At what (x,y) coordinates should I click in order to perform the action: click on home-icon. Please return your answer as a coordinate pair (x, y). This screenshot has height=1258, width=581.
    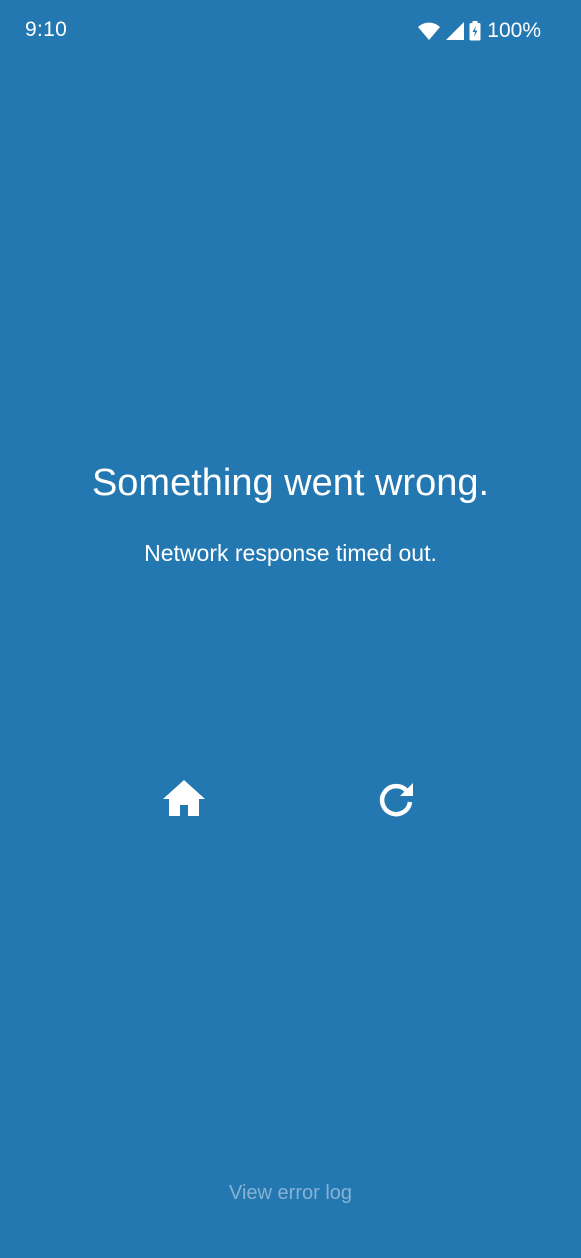
    Looking at the image, I should click on (184, 798).